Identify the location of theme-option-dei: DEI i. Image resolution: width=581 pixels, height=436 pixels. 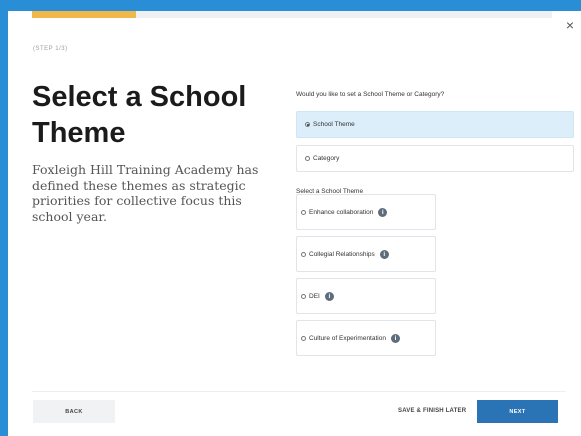
(366, 296).